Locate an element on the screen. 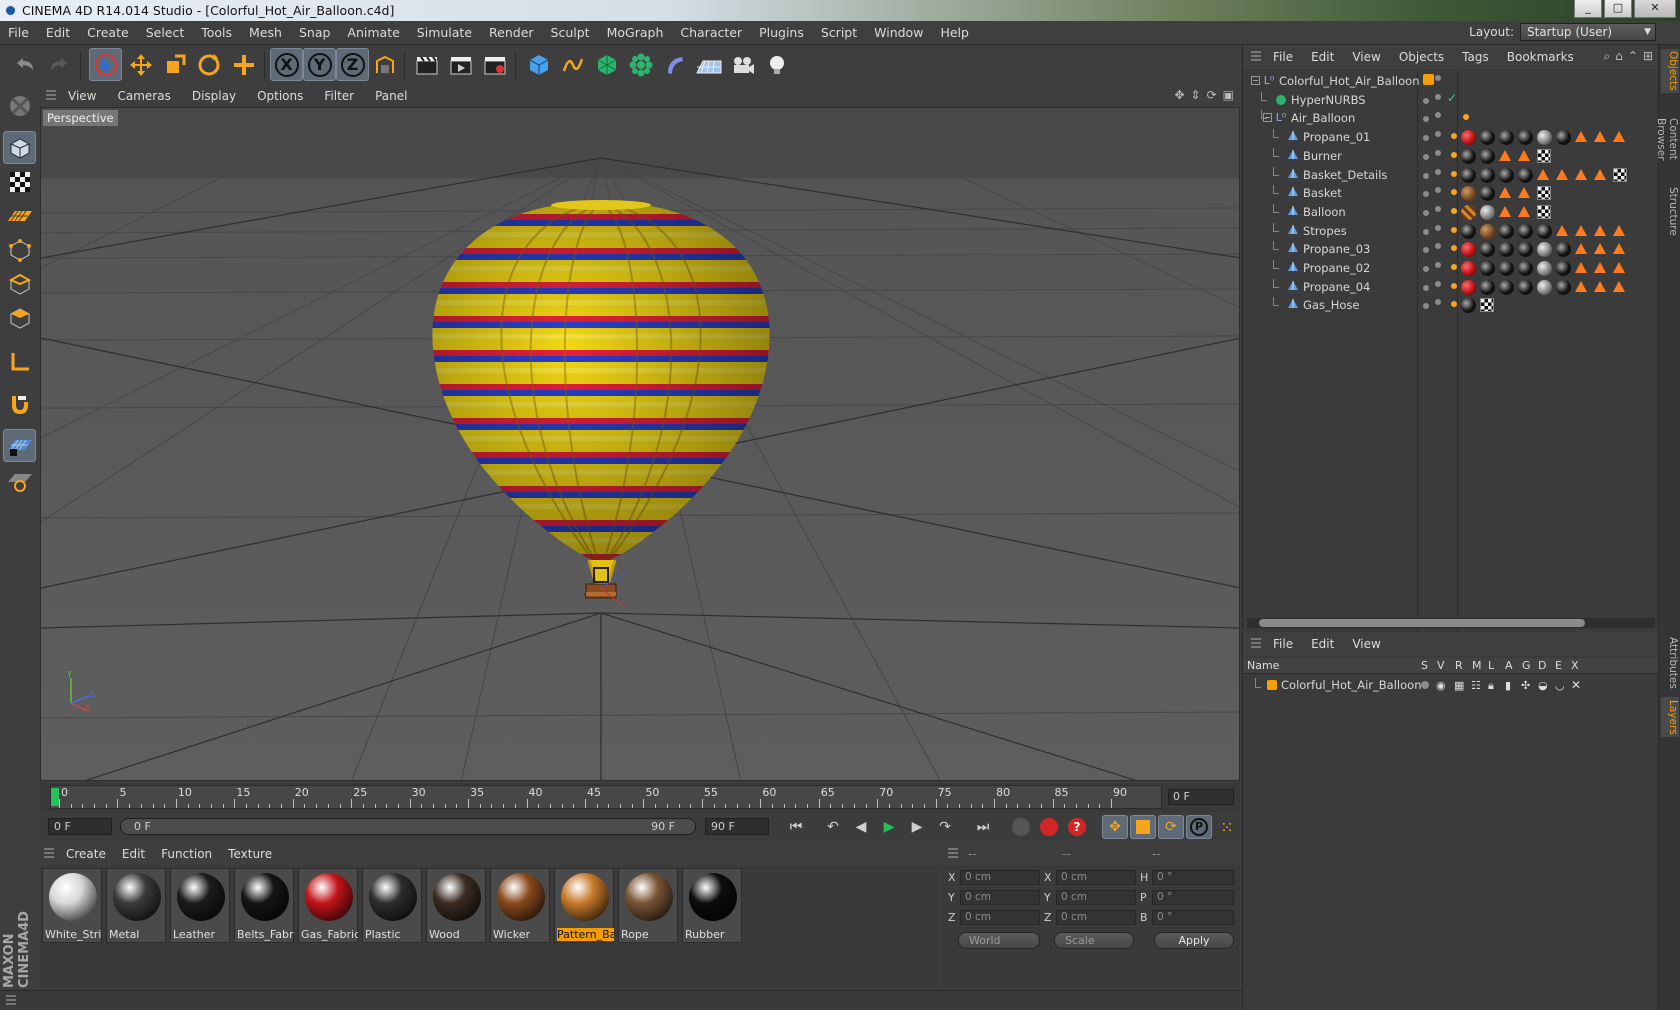 The width and height of the screenshot is (1680, 1010). animation-icon: ▮ is located at coordinates (1508, 685).